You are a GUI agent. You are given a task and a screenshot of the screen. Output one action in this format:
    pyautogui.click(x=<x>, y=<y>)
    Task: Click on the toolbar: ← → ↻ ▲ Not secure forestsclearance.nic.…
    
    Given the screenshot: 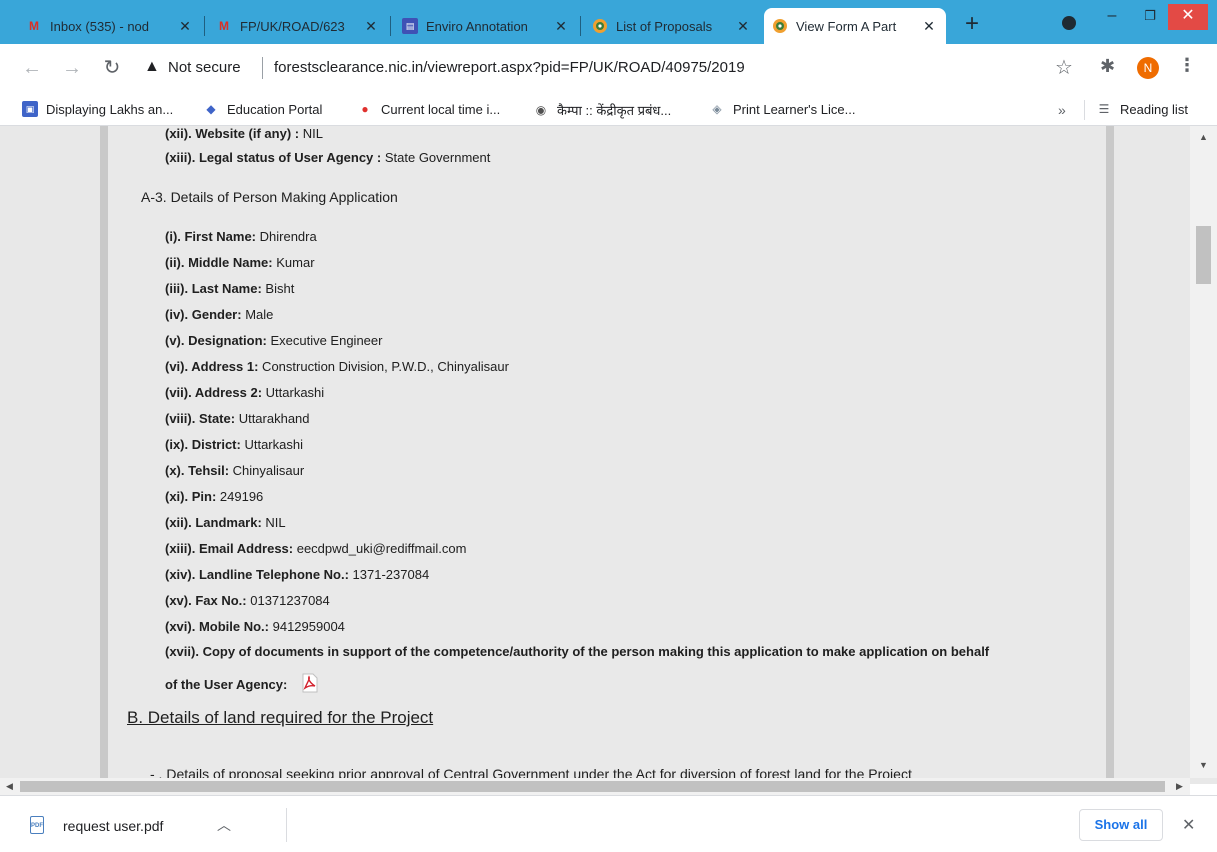 What is the action you would take?
    pyautogui.click(x=608, y=69)
    